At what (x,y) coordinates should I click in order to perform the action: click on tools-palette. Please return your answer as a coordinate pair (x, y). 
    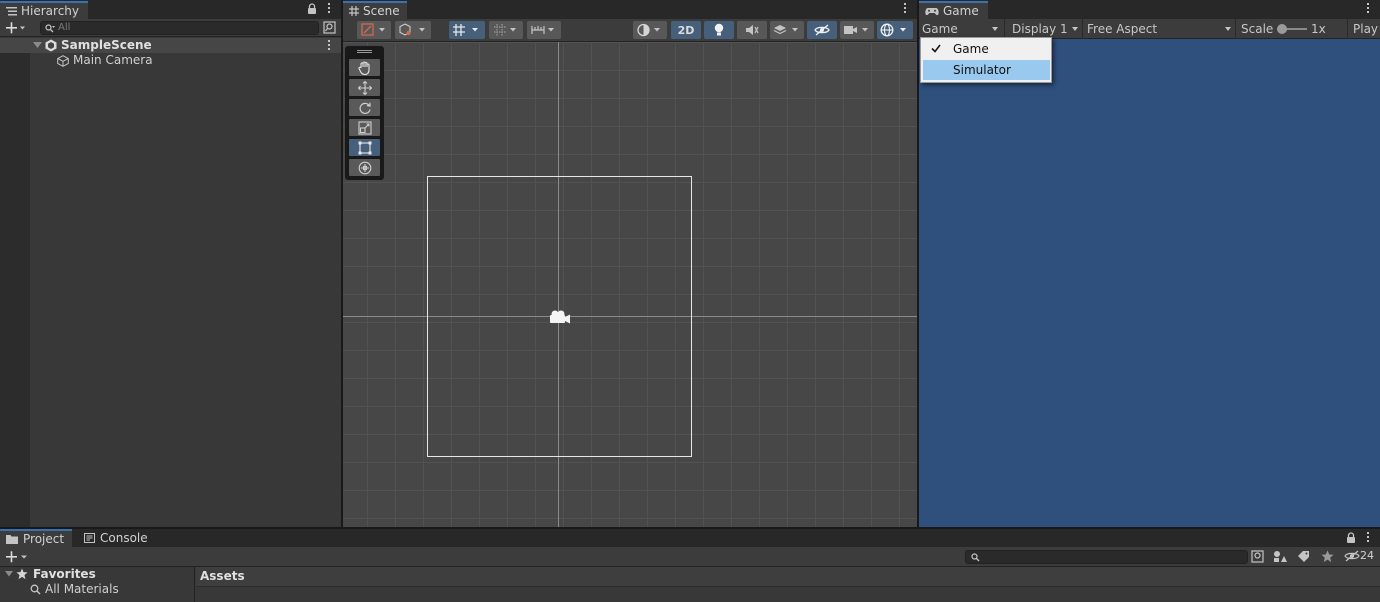
    Looking at the image, I should click on (364, 113).